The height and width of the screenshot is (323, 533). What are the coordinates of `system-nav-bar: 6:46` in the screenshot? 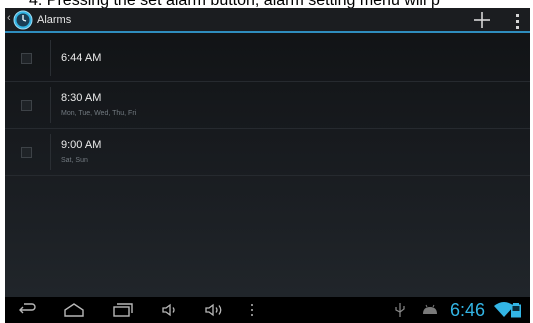 It's located at (267, 310).